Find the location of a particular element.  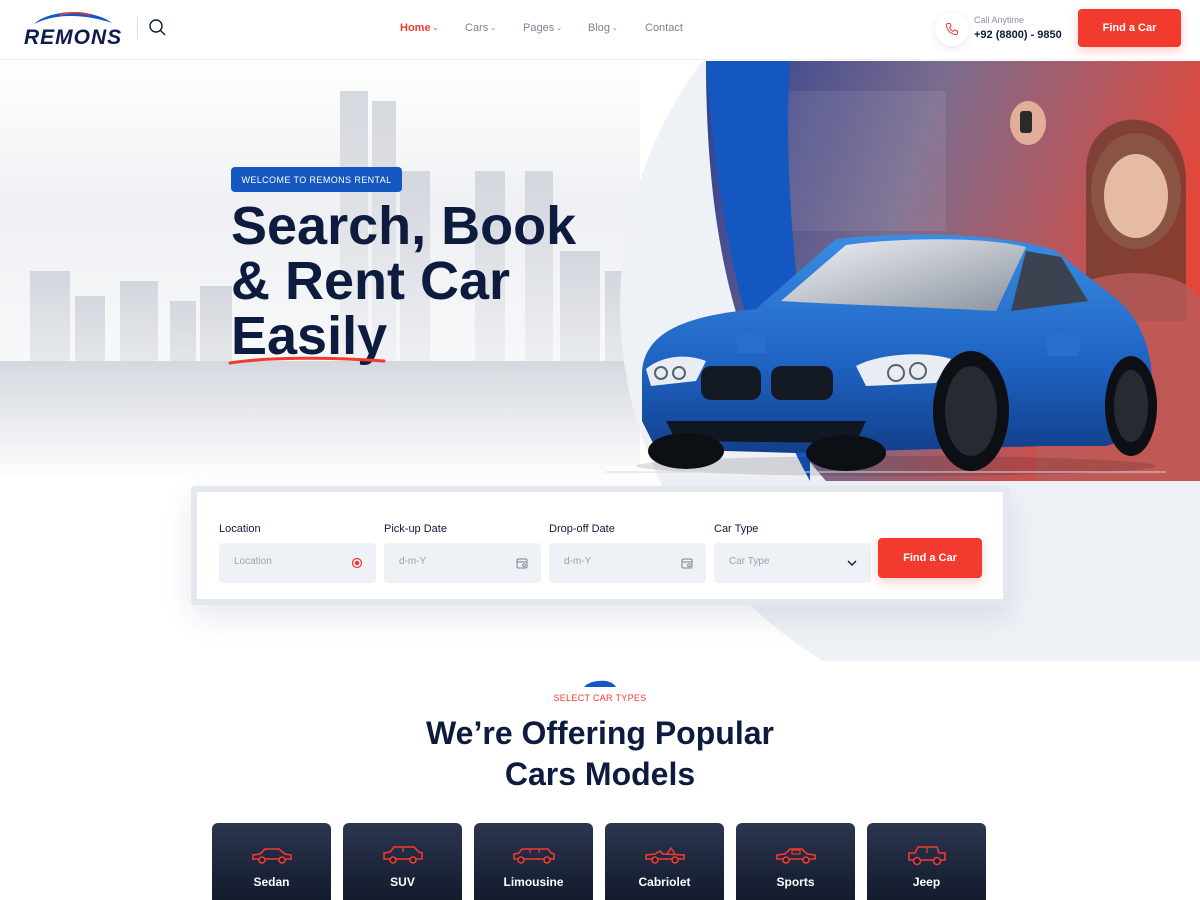

nav-item-home: Home ⌄ is located at coordinates (432, 28).